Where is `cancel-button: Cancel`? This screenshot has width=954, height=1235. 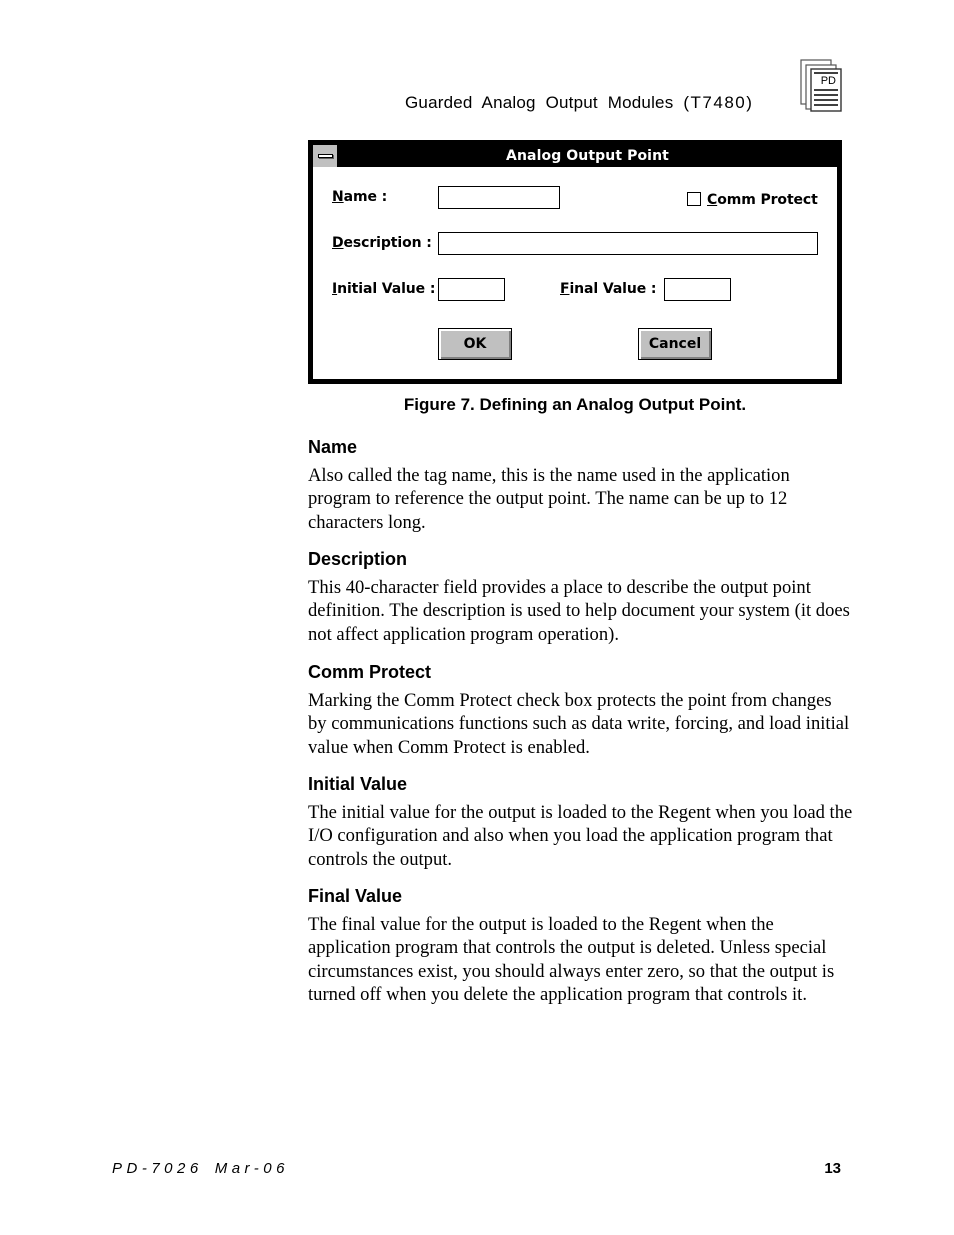
cancel-button: Cancel is located at coordinates (675, 344).